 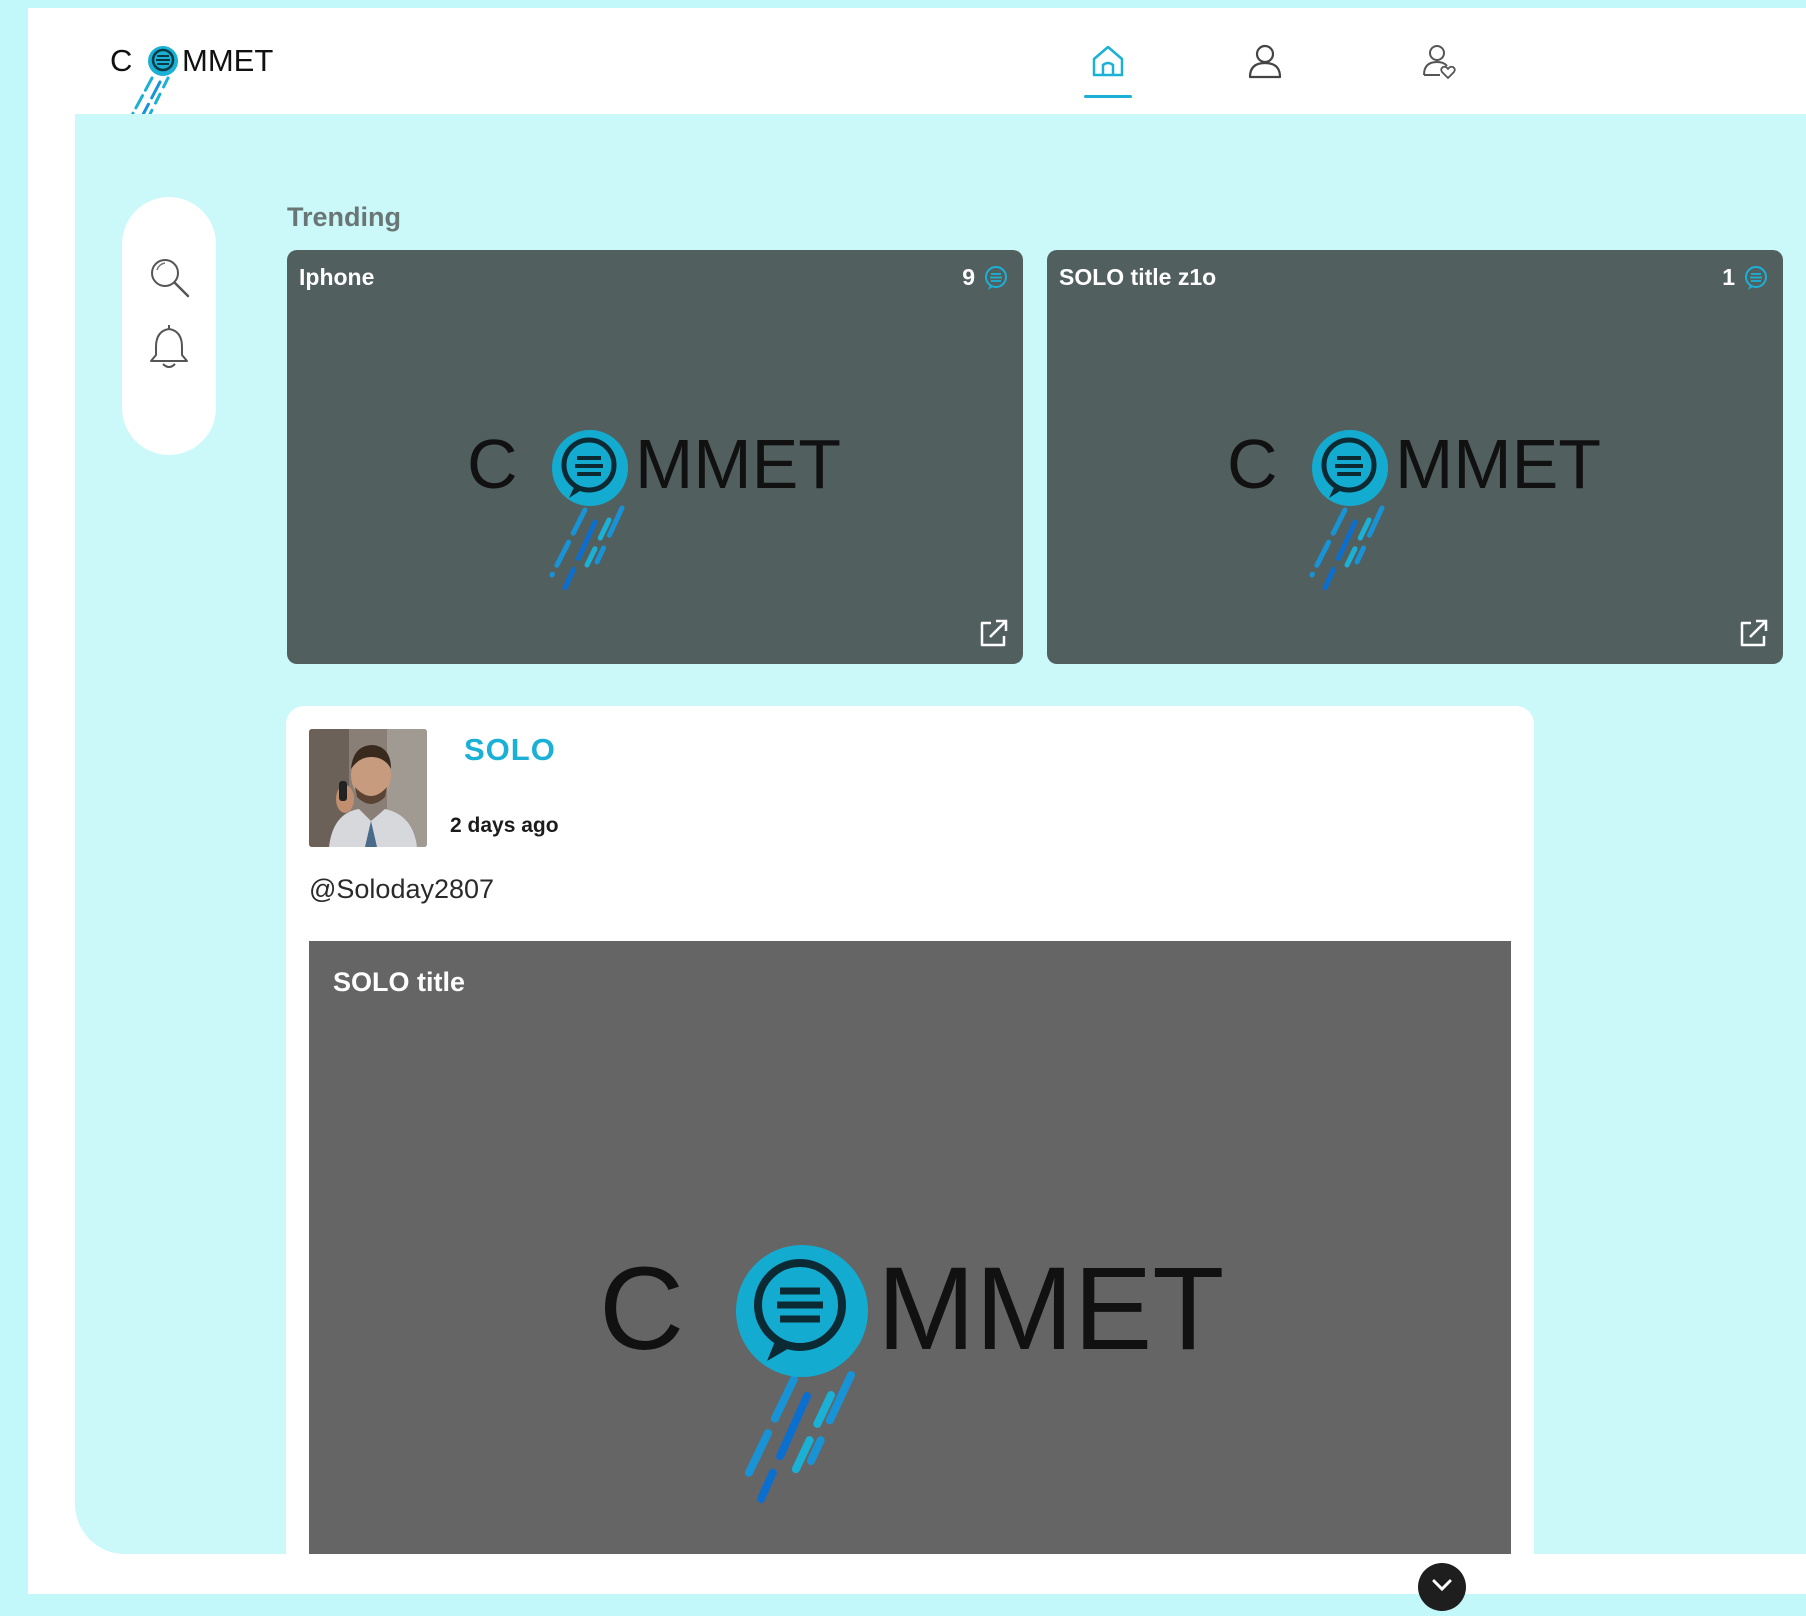 What do you see at coordinates (401, 889) in the screenshot?
I see `post-handle: @Soloday2807` at bounding box center [401, 889].